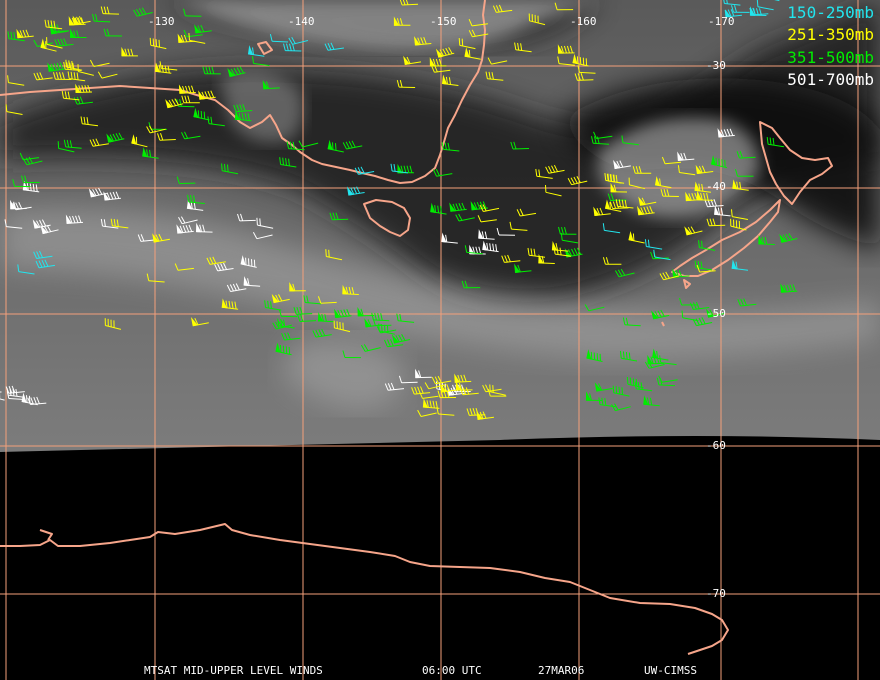  What do you see at coordinates (716, 65) in the screenshot?
I see `lat-label-30: -30` at bounding box center [716, 65].